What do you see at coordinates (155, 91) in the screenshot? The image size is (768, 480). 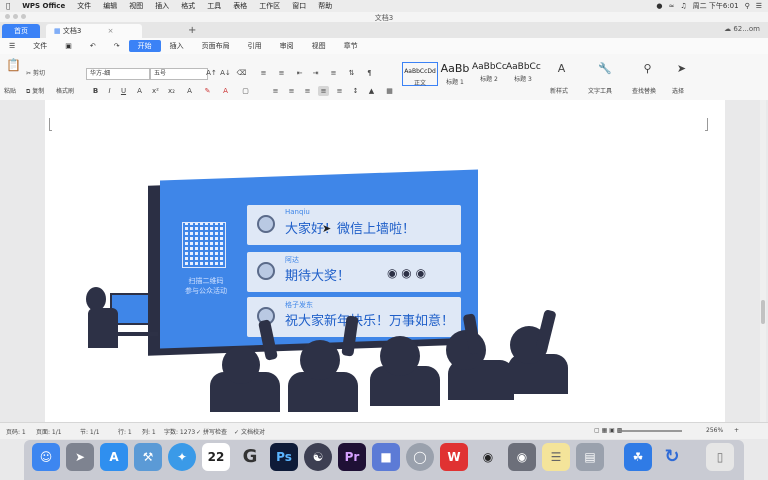 I see `superscript-icon: x²` at bounding box center [155, 91].